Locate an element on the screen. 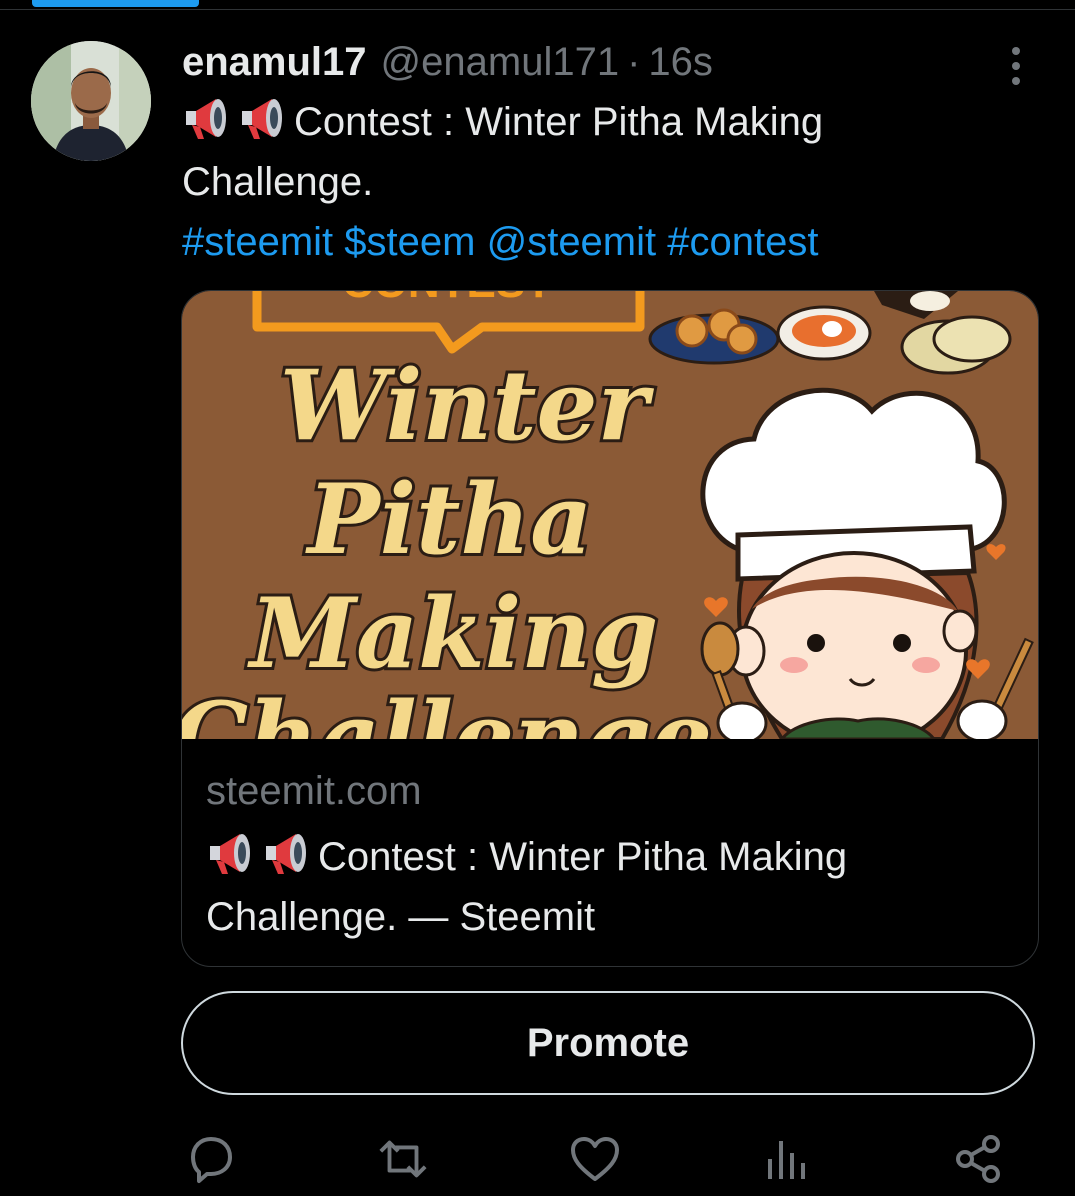 The height and width of the screenshot is (1196, 1075). tweet-text-line2: Challenge. is located at coordinates (278, 182).